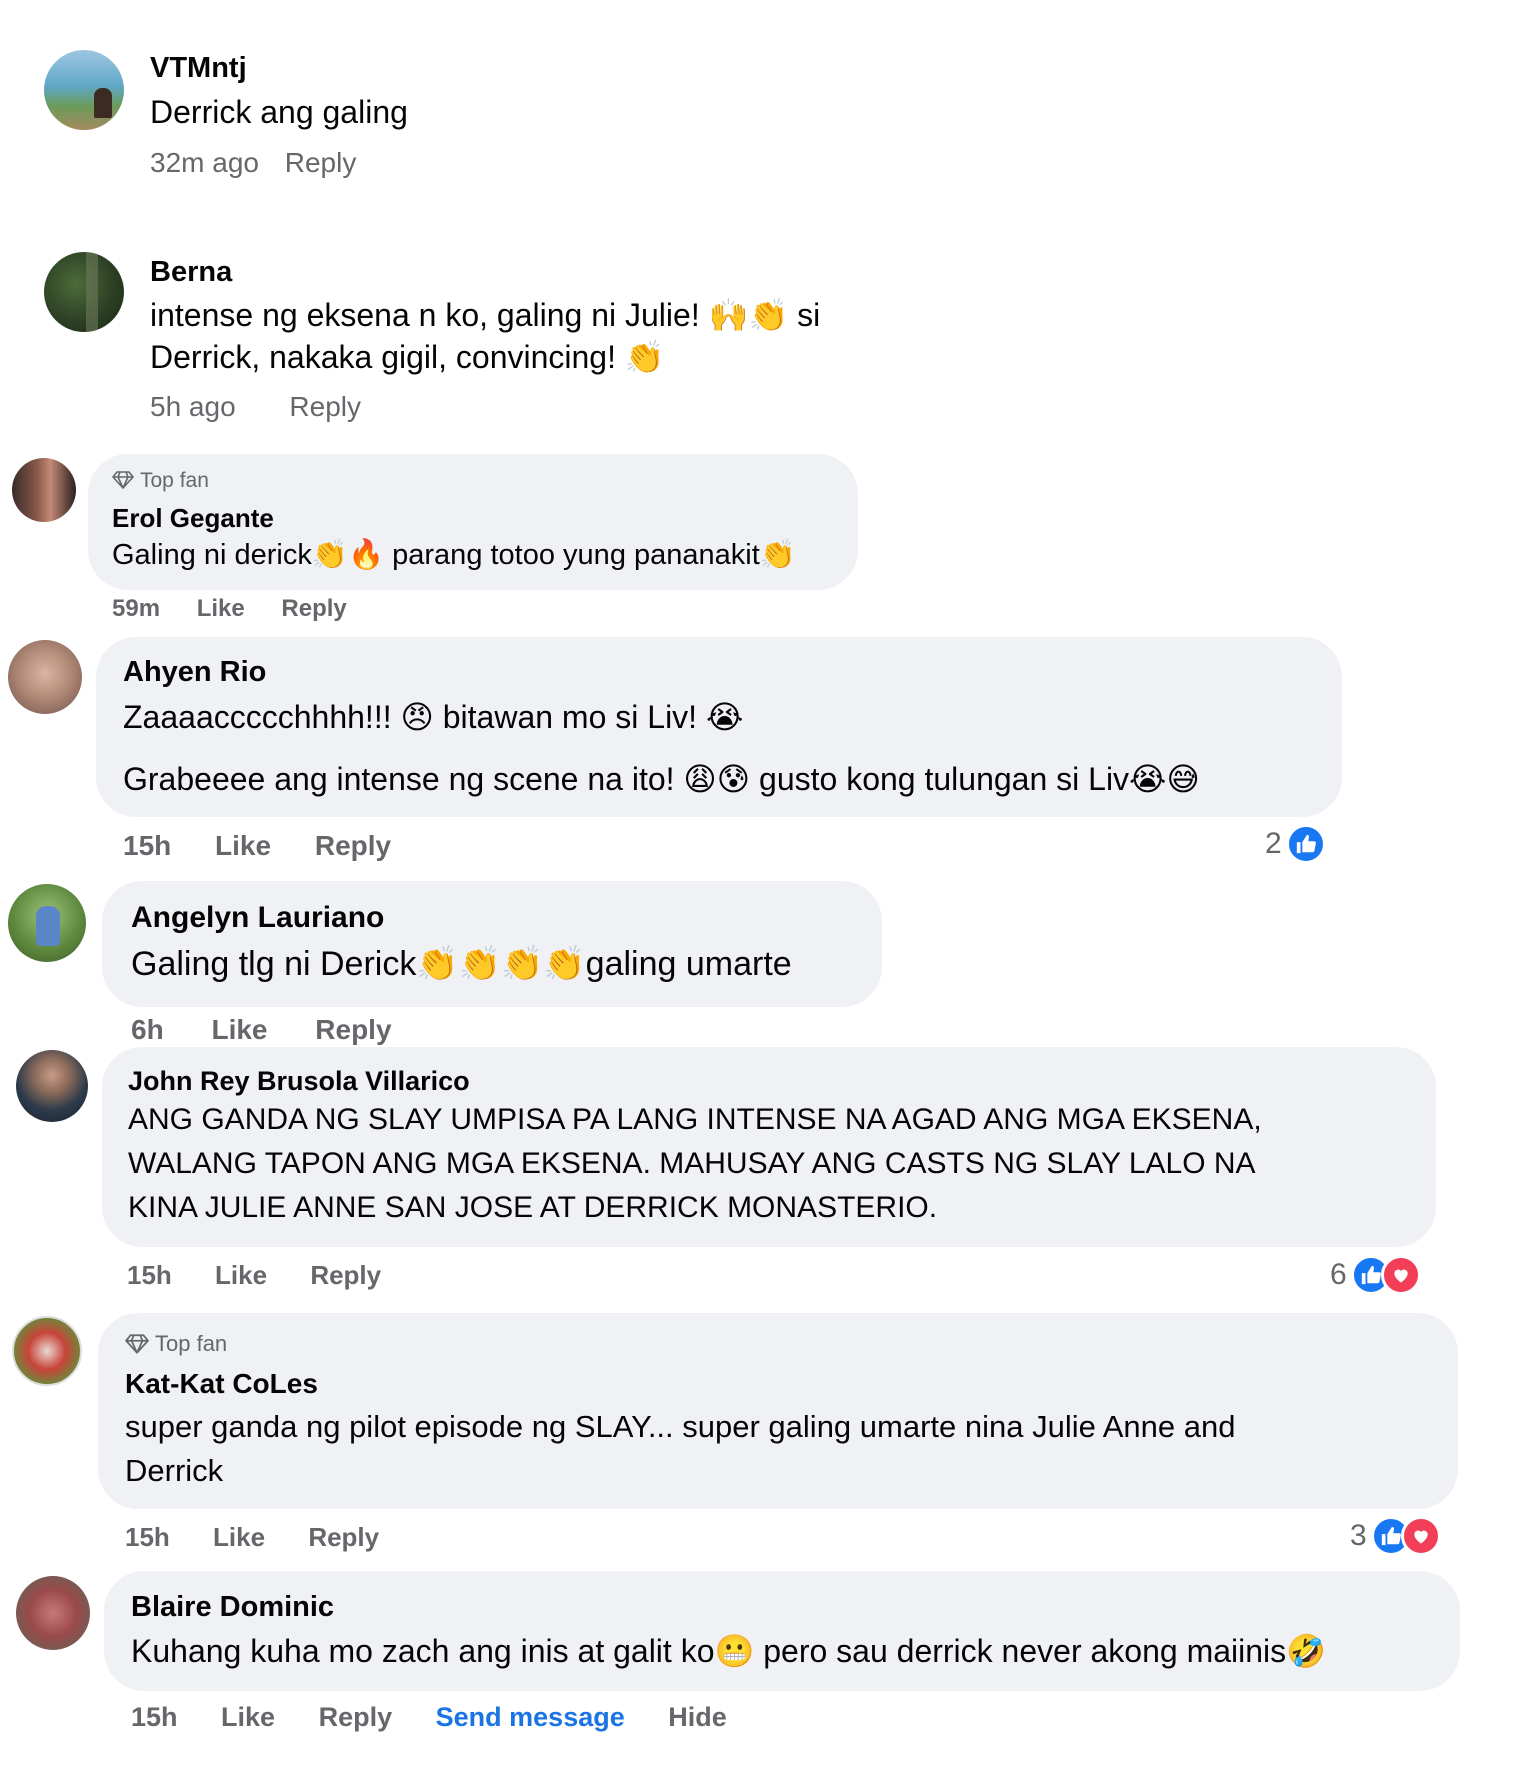  I want to click on reaction-summary: 2, so click(1295, 844).